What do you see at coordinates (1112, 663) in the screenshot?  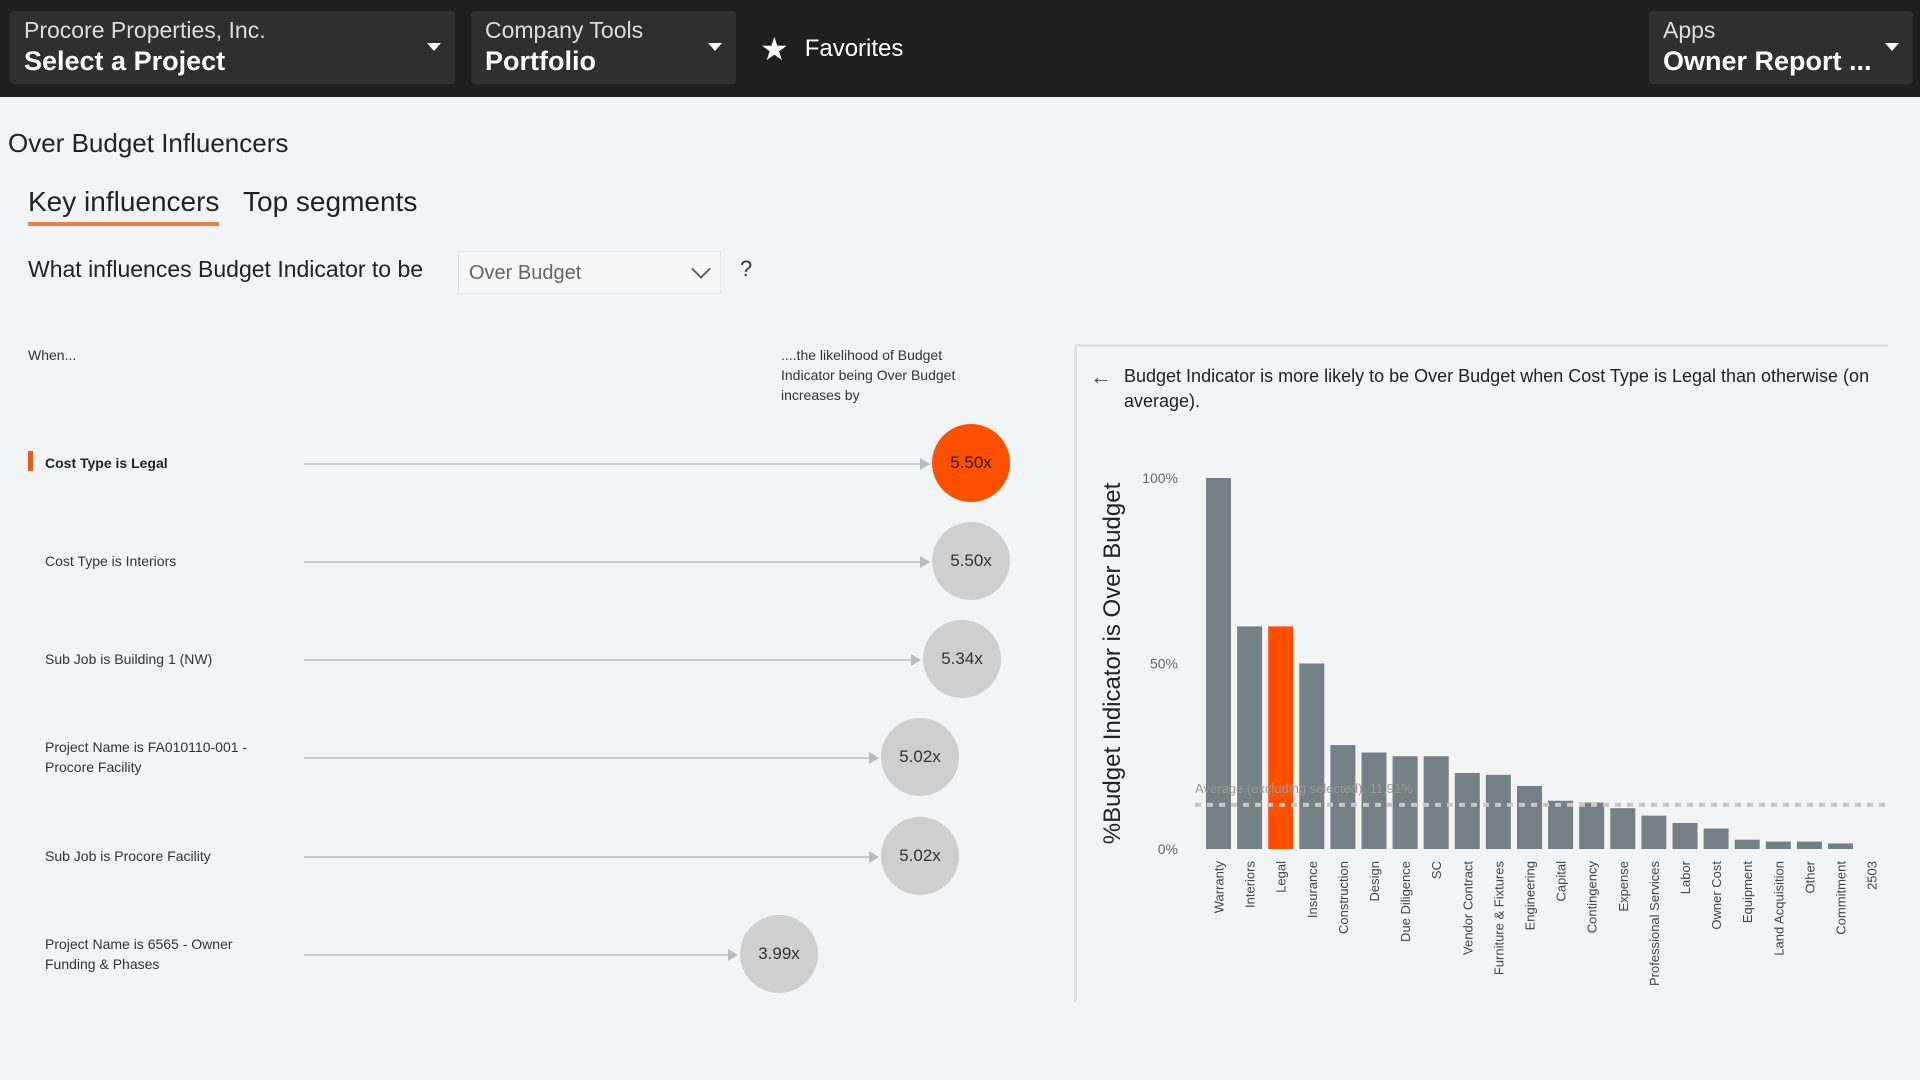 I see `y-axis-label: %Budget Indicator is Over Budget` at bounding box center [1112, 663].